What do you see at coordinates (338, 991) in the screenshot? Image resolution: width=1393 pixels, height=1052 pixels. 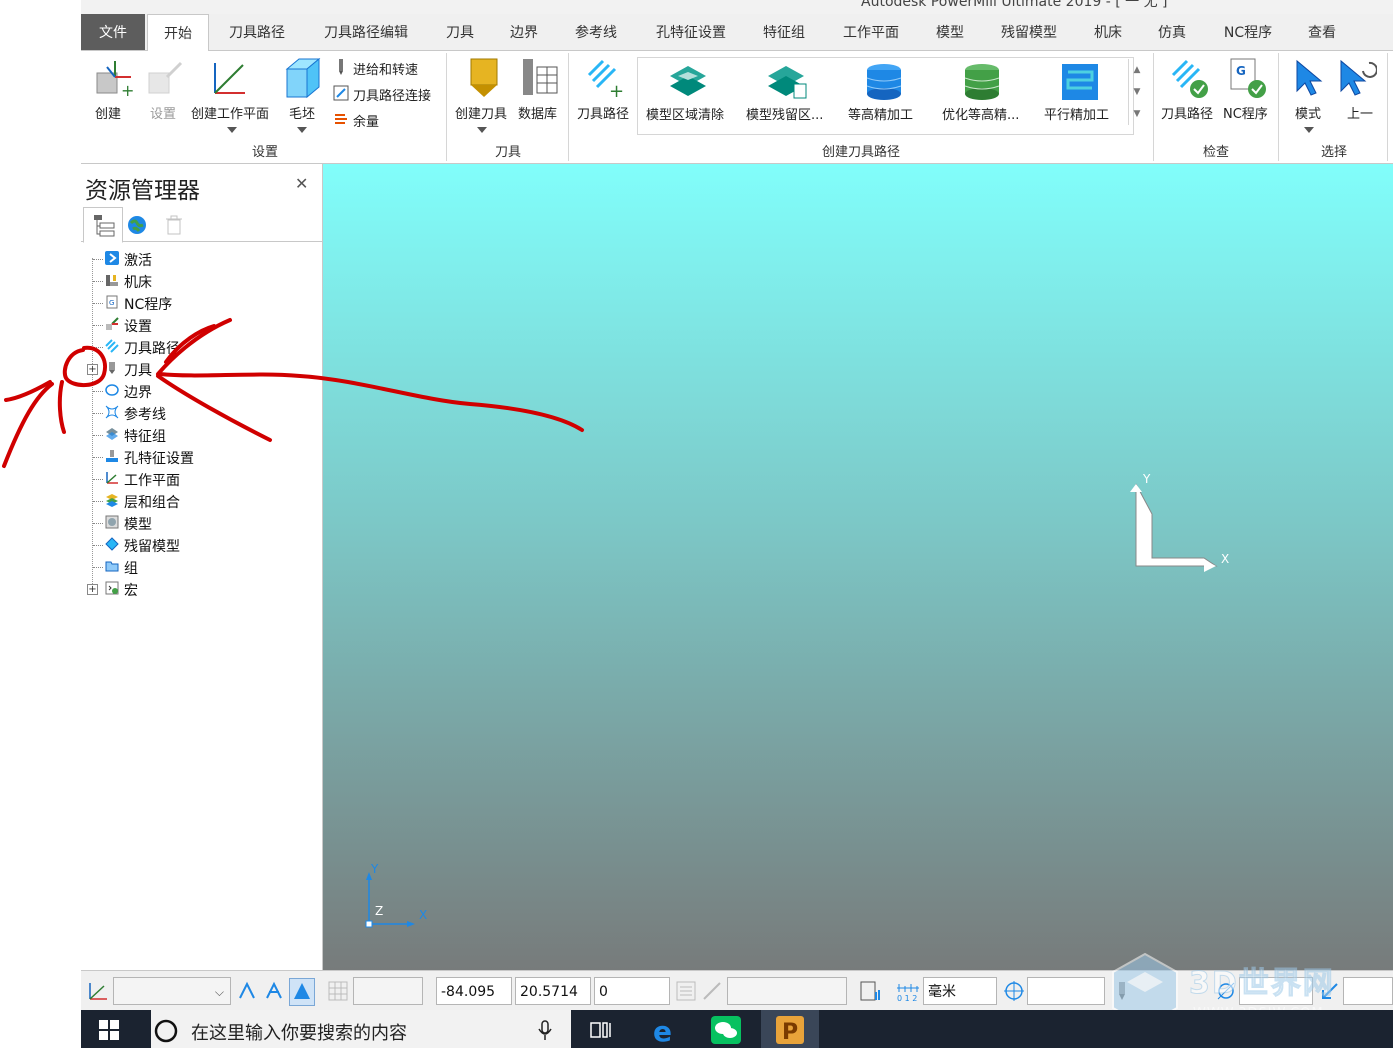 I see `grid-icon` at bounding box center [338, 991].